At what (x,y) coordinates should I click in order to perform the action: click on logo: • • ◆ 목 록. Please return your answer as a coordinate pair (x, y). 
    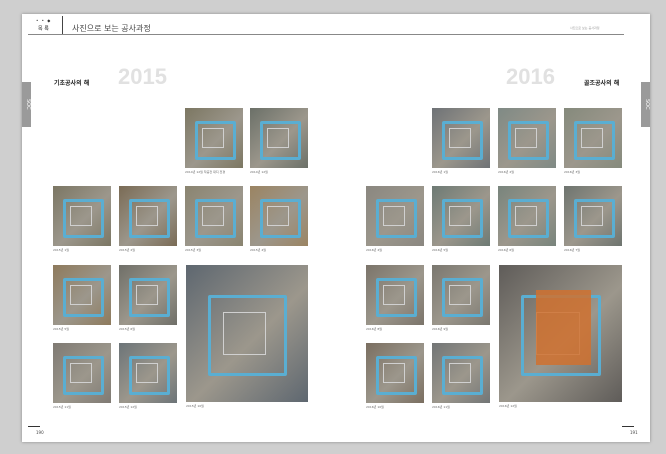
    Looking at the image, I should click on (45, 25).